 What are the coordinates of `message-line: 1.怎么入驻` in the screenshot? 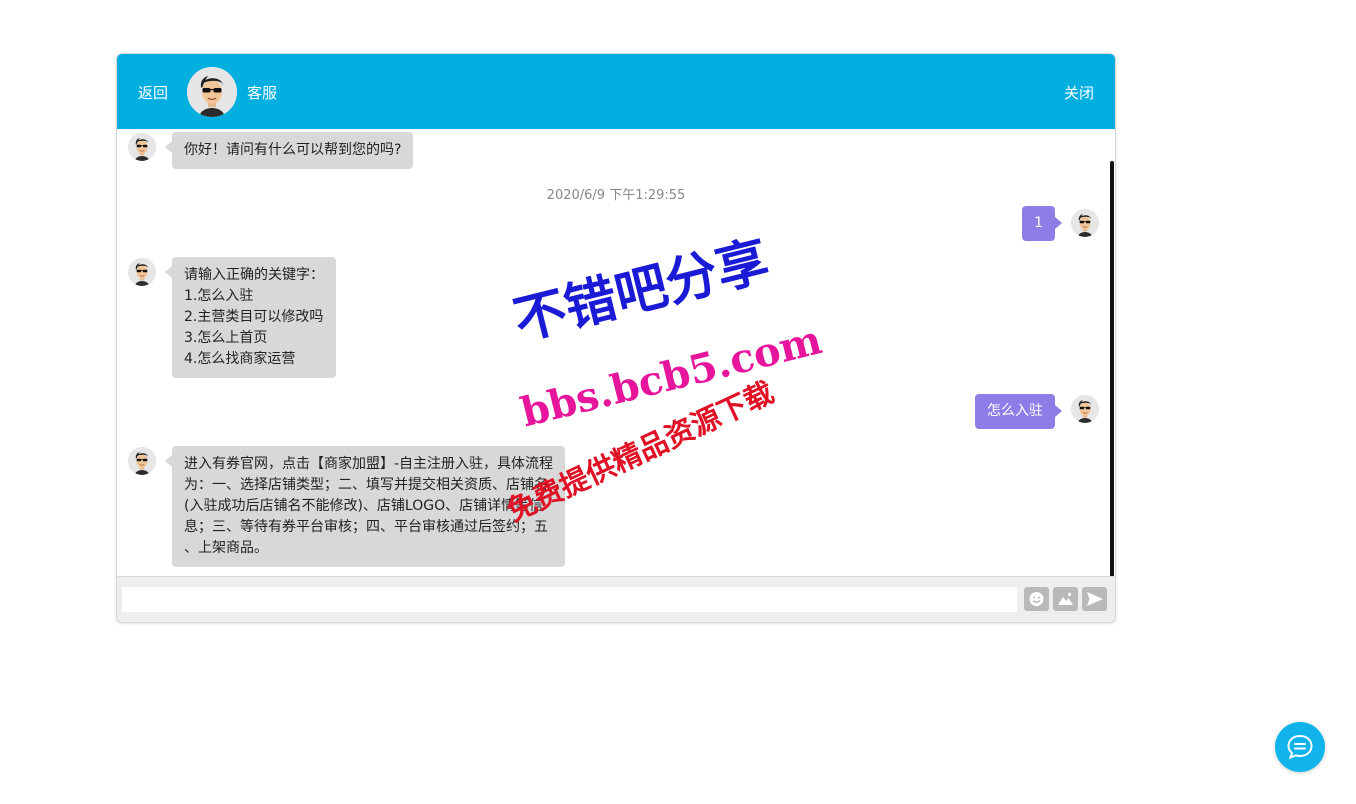 It's located at (219, 296).